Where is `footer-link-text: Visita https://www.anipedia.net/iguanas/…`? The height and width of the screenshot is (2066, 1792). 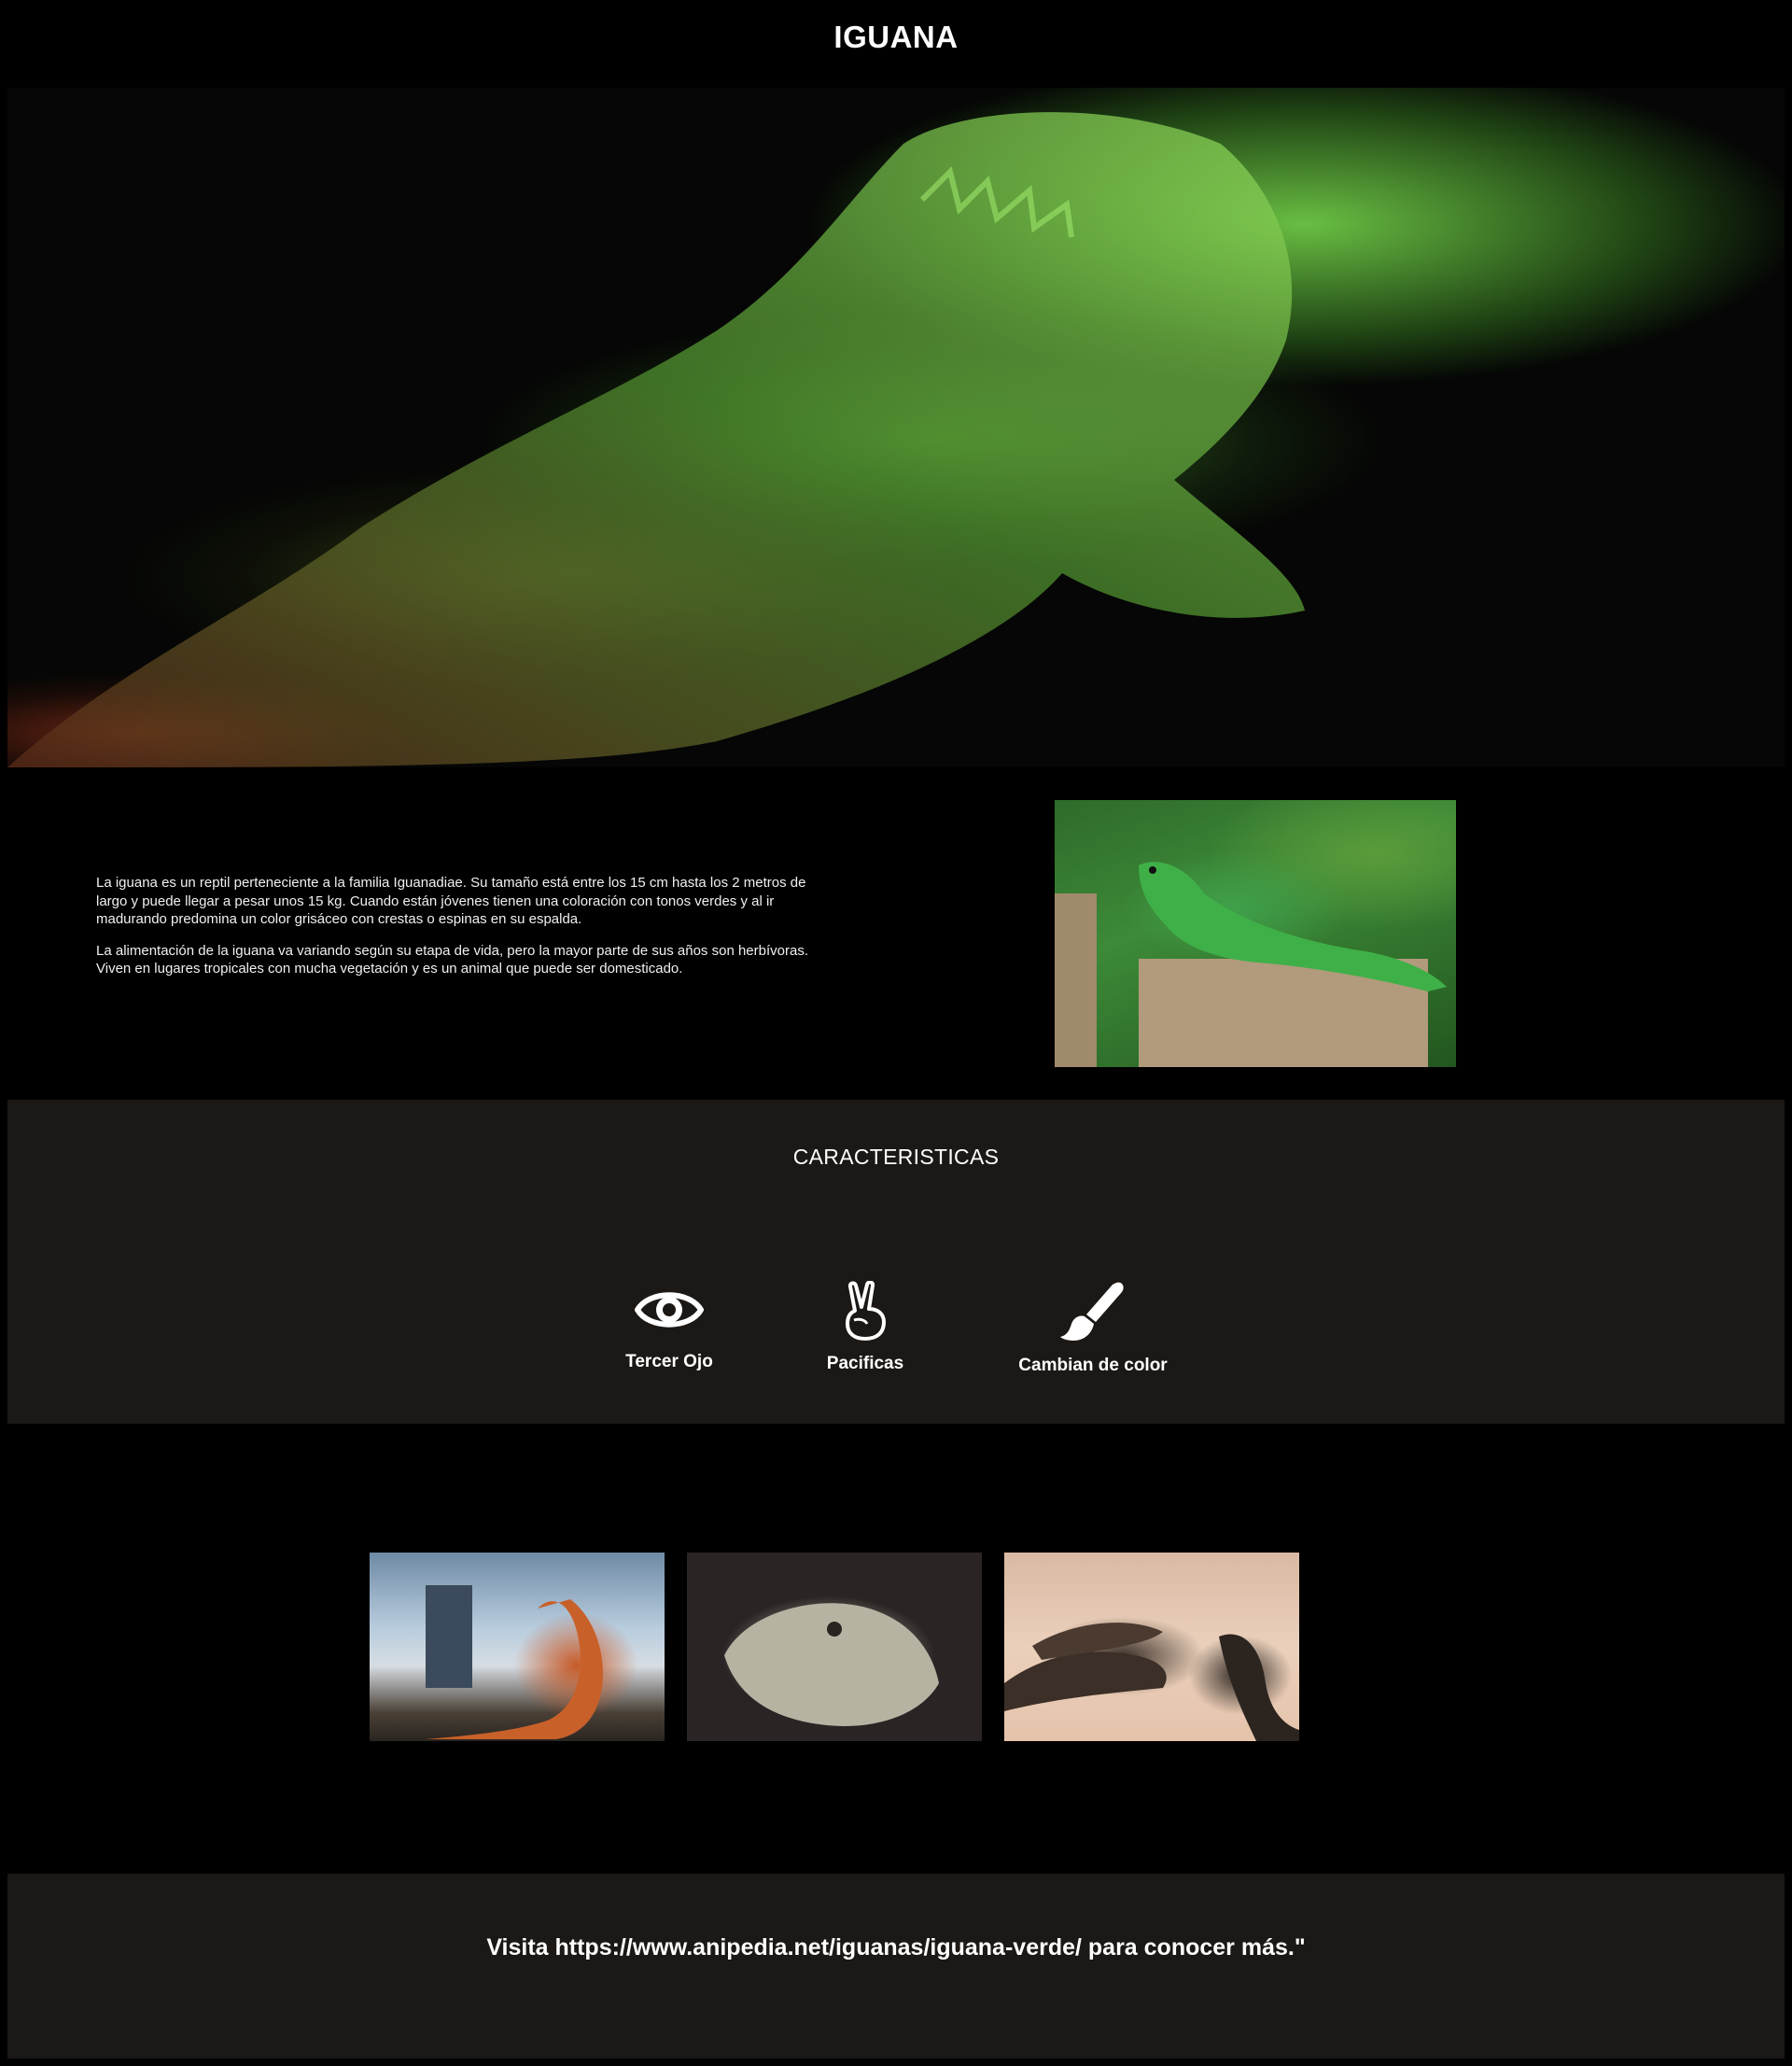 footer-link-text: Visita https://www.anipedia.net/iguanas/… is located at coordinates (896, 1947).